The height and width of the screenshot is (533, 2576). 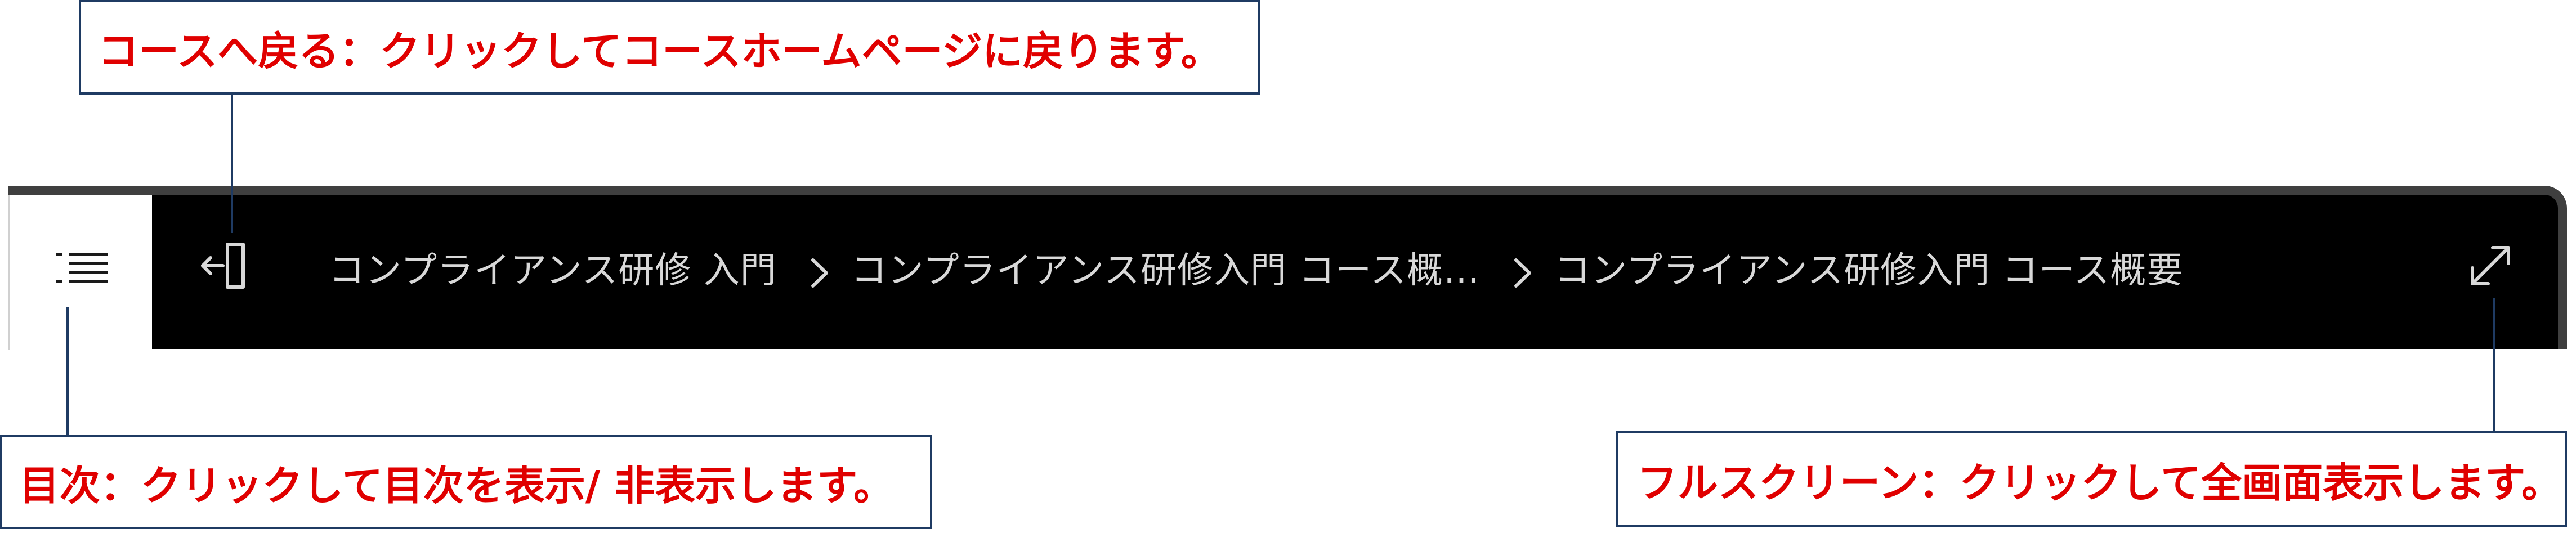 What do you see at coordinates (224, 265) in the screenshot?
I see `exit-to-course-icon` at bounding box center [224, 265].